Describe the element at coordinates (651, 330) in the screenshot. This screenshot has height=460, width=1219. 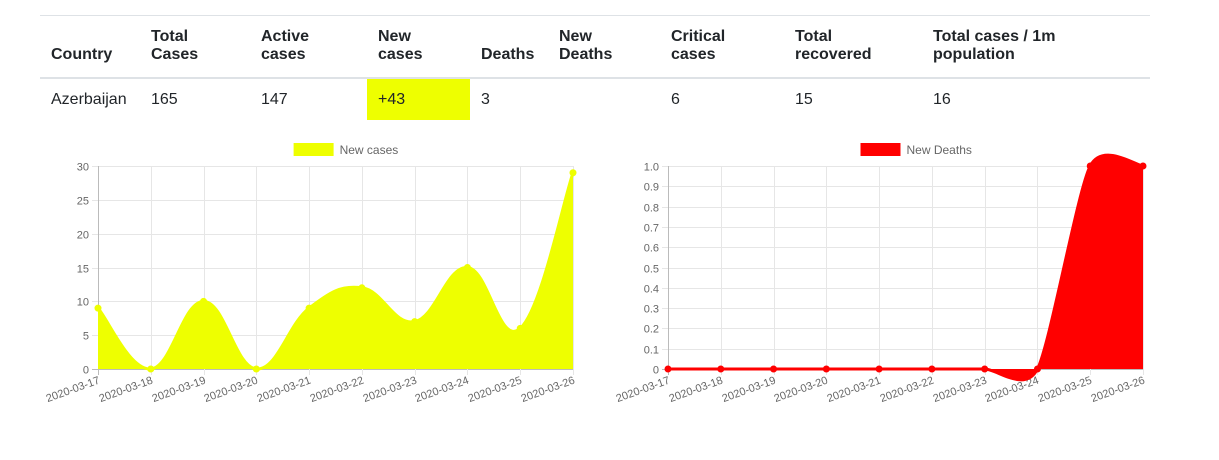
I see `y-tick-label: 0.2` at that location.